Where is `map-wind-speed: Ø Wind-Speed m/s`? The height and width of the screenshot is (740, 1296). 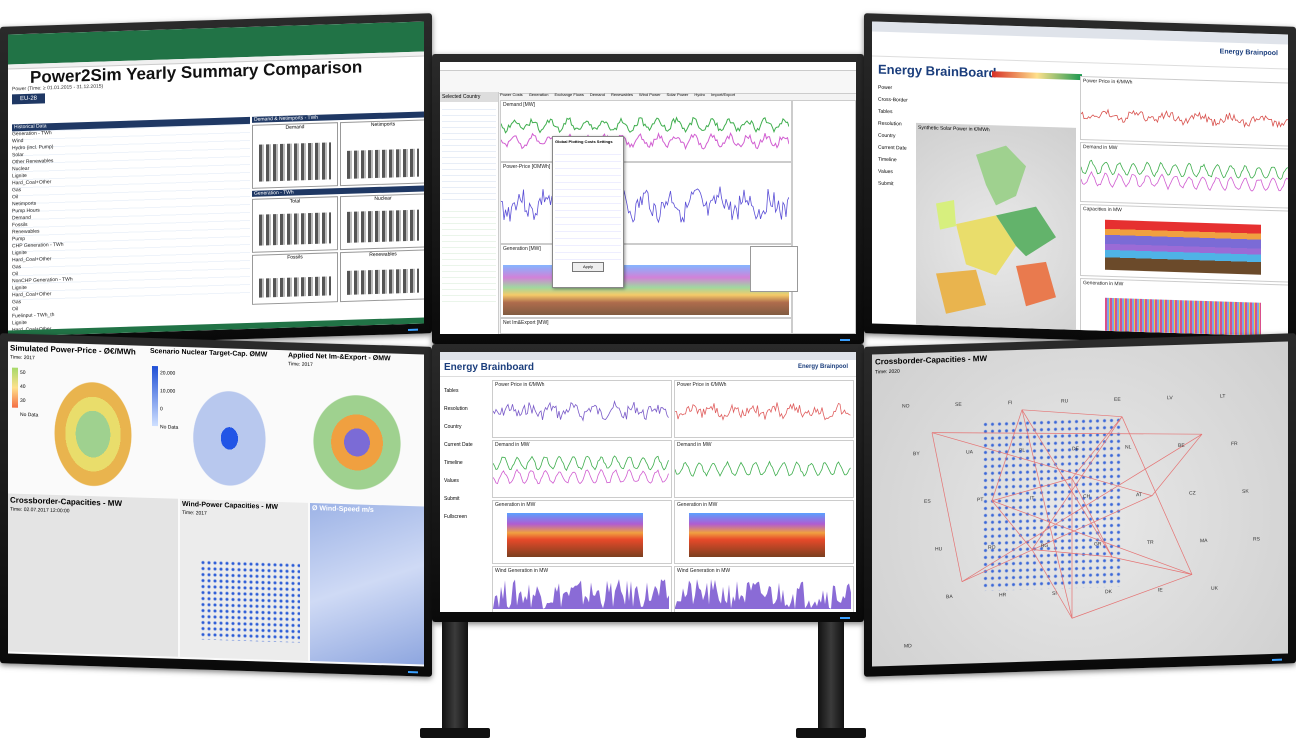 map-wind-speed: Ø Wind-Speed m/s is located at coordinates (367, 583).